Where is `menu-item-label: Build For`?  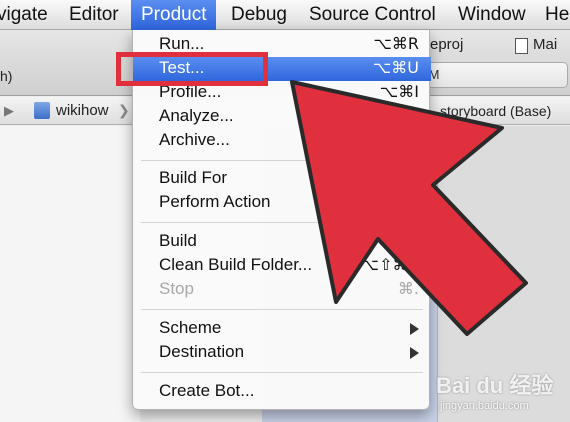
menu-item-label: Build For is located at coordinates (193, 177).